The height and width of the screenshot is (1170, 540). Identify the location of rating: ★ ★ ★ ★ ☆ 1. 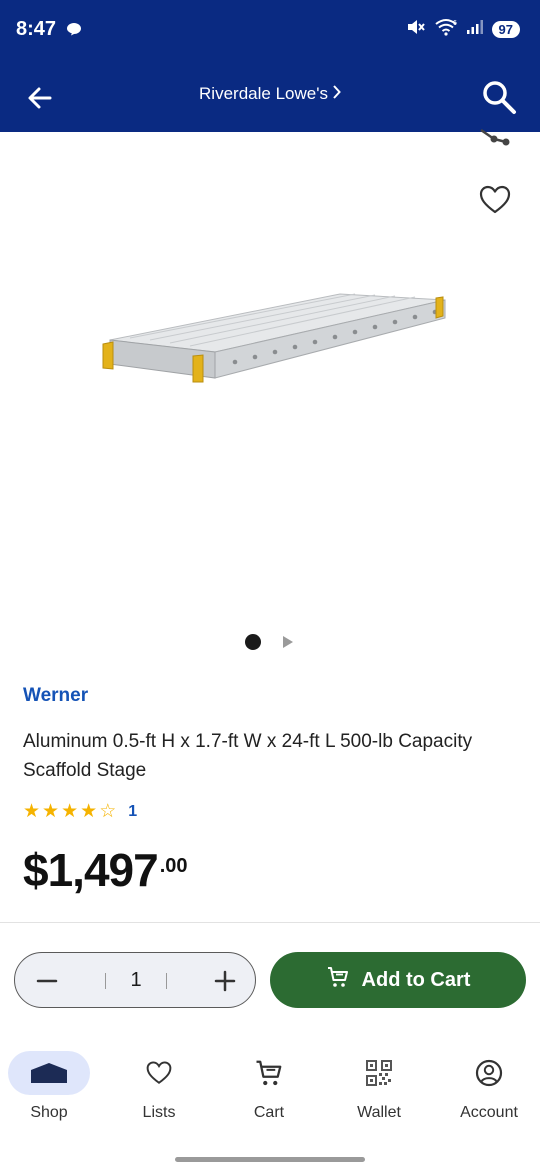
(80, 812).